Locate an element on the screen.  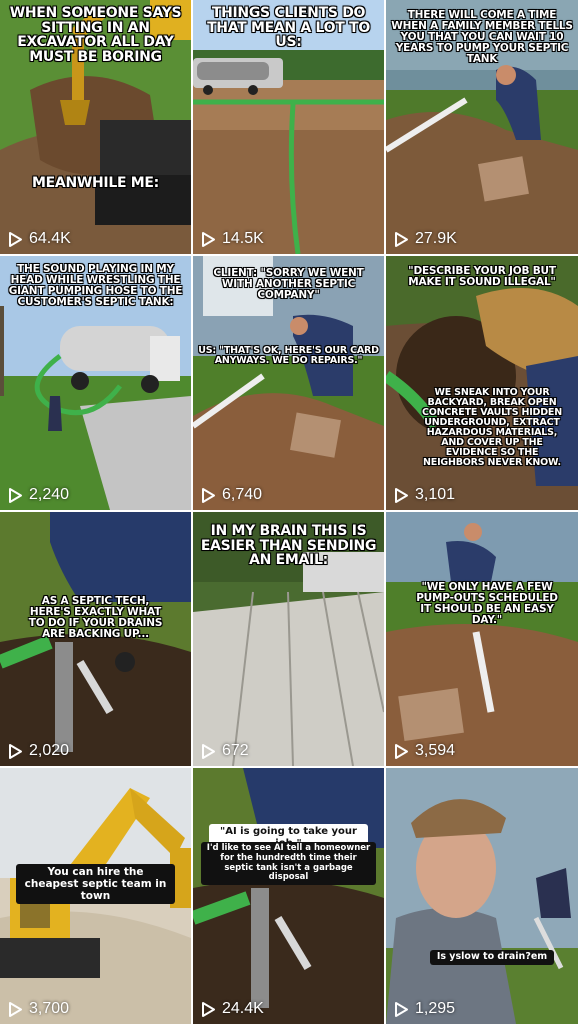
view-count: 3,700 is located at coordinates (38, 1009).